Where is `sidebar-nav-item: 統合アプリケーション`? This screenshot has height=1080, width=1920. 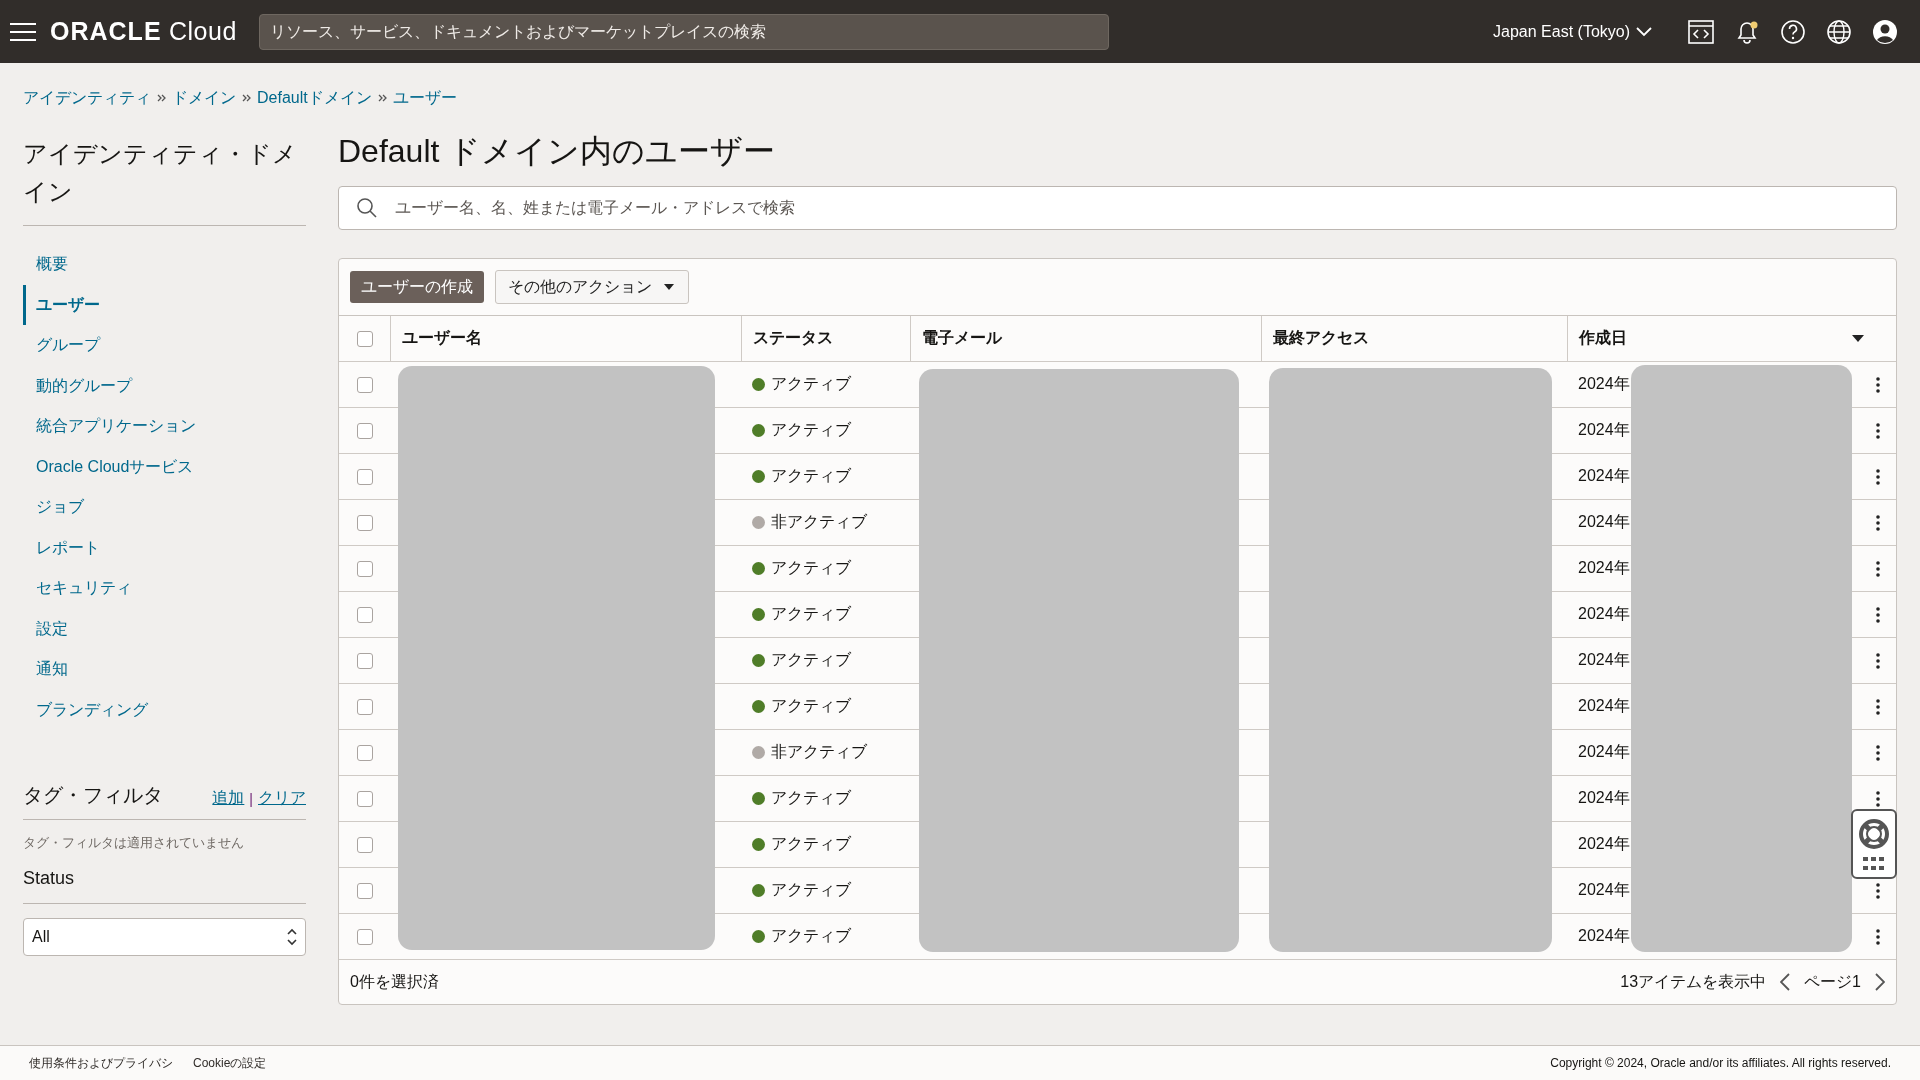
sidebar-nav-item: 統合アプリケーション is located at coordinates (164, 426).